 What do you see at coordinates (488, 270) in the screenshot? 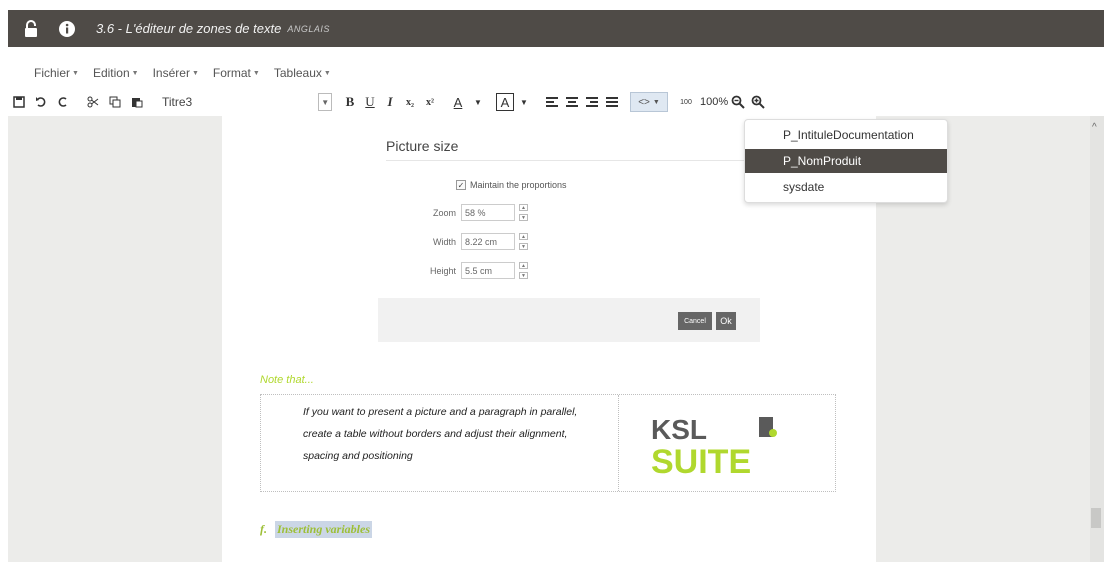
I see `height-input: 5.5 cm` at bounding box center [488, 270].